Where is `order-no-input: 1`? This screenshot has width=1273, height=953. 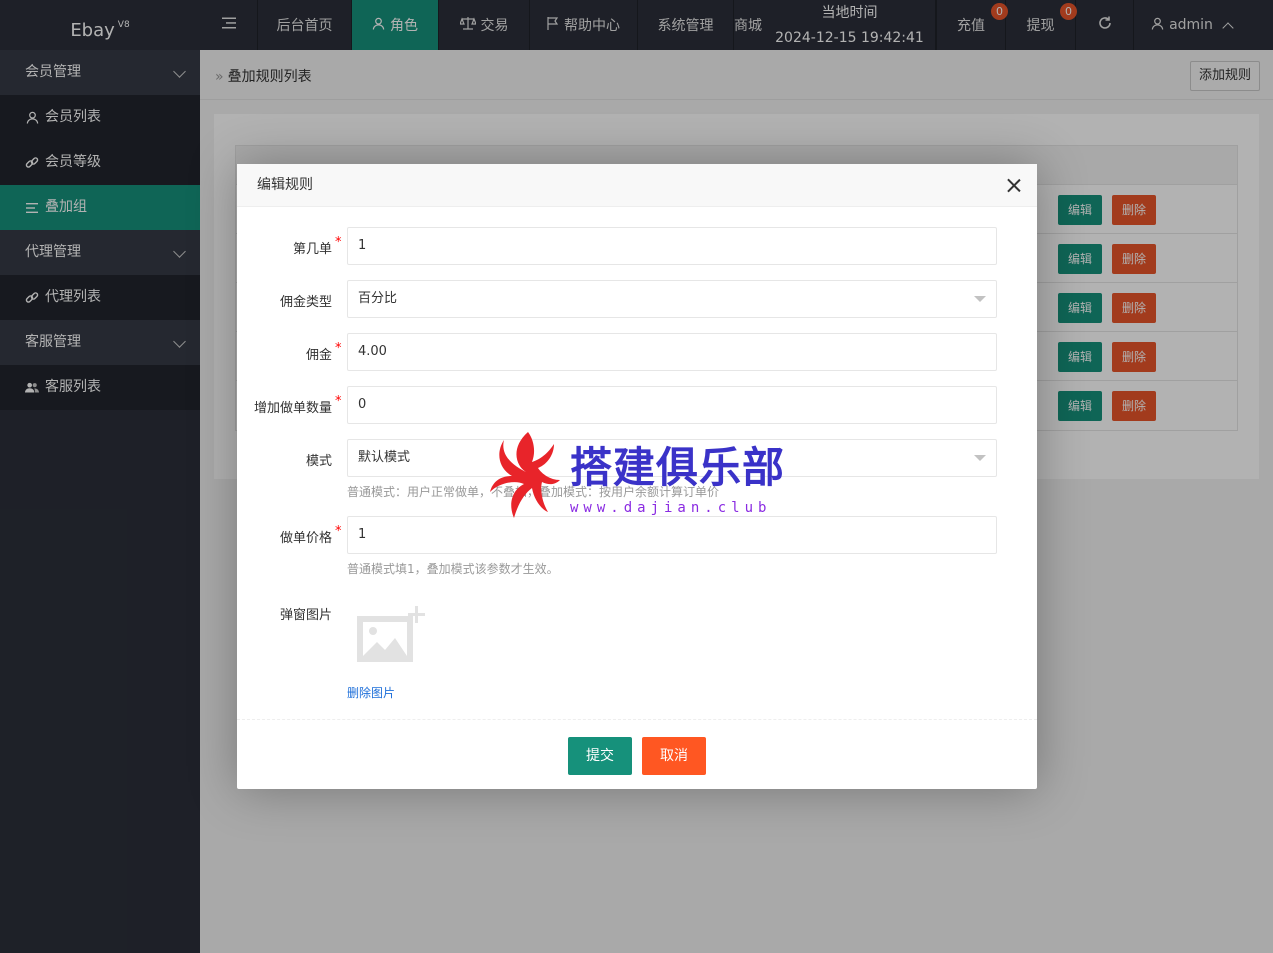
order-no-input: 1 is located at coordinates (672, 246).